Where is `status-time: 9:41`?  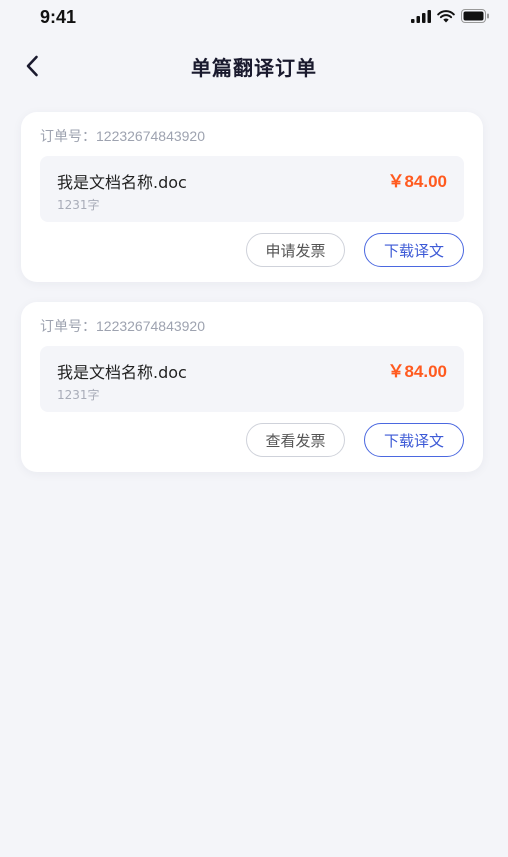
status-time: 9:41 is located at coordinates (58, 17).